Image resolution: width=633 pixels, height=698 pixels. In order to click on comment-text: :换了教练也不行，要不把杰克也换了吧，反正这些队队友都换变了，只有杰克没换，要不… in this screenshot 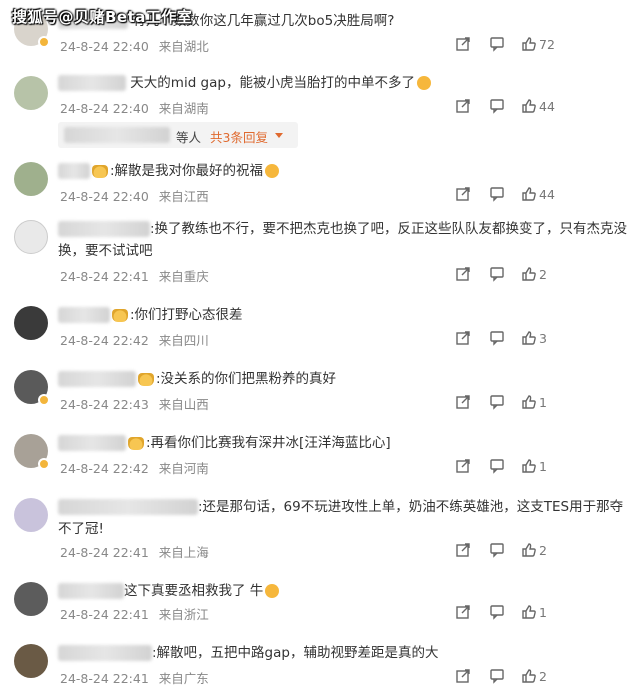, I will do `click(343, 240)`.